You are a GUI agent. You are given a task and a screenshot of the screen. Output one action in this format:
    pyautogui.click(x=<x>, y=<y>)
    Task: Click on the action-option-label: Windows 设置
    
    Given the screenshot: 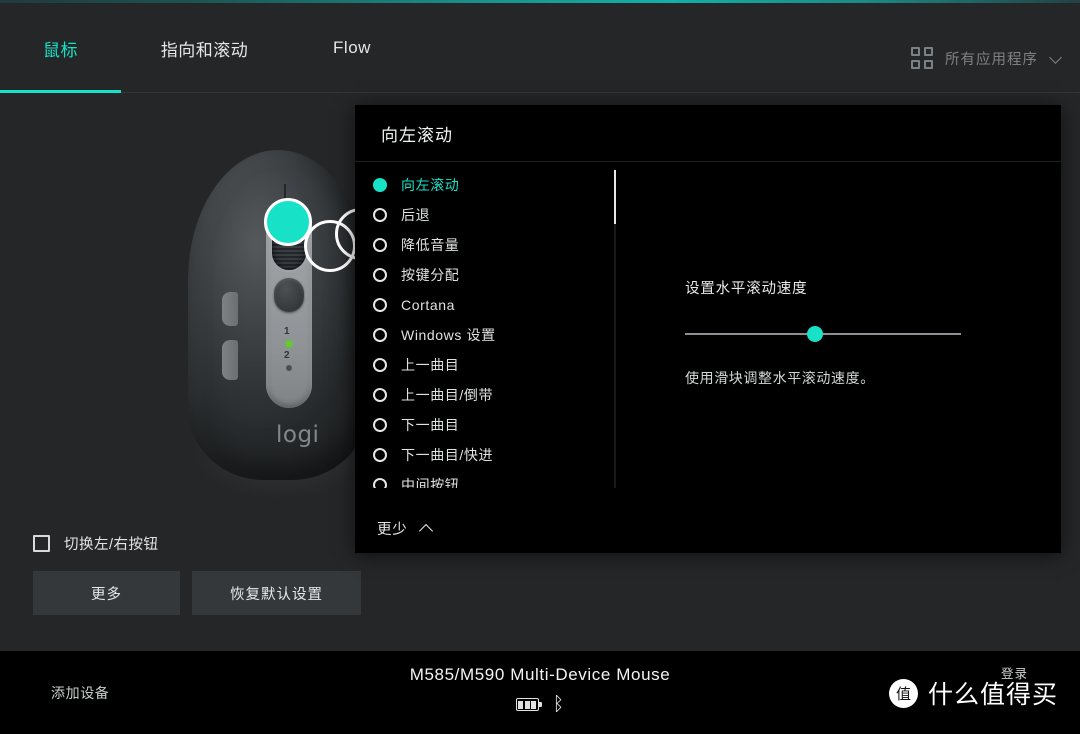 What is the action you would take?
    pyautogui.click(x=448, y=335)
    